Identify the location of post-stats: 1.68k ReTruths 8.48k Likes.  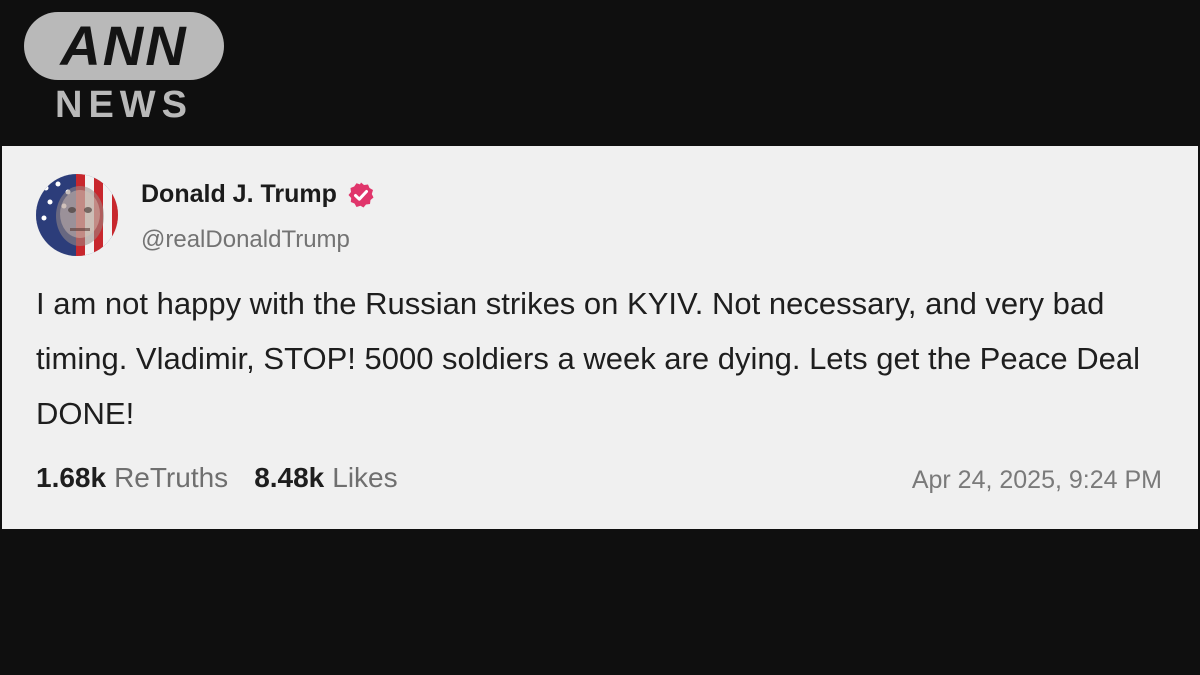
(217, 478).